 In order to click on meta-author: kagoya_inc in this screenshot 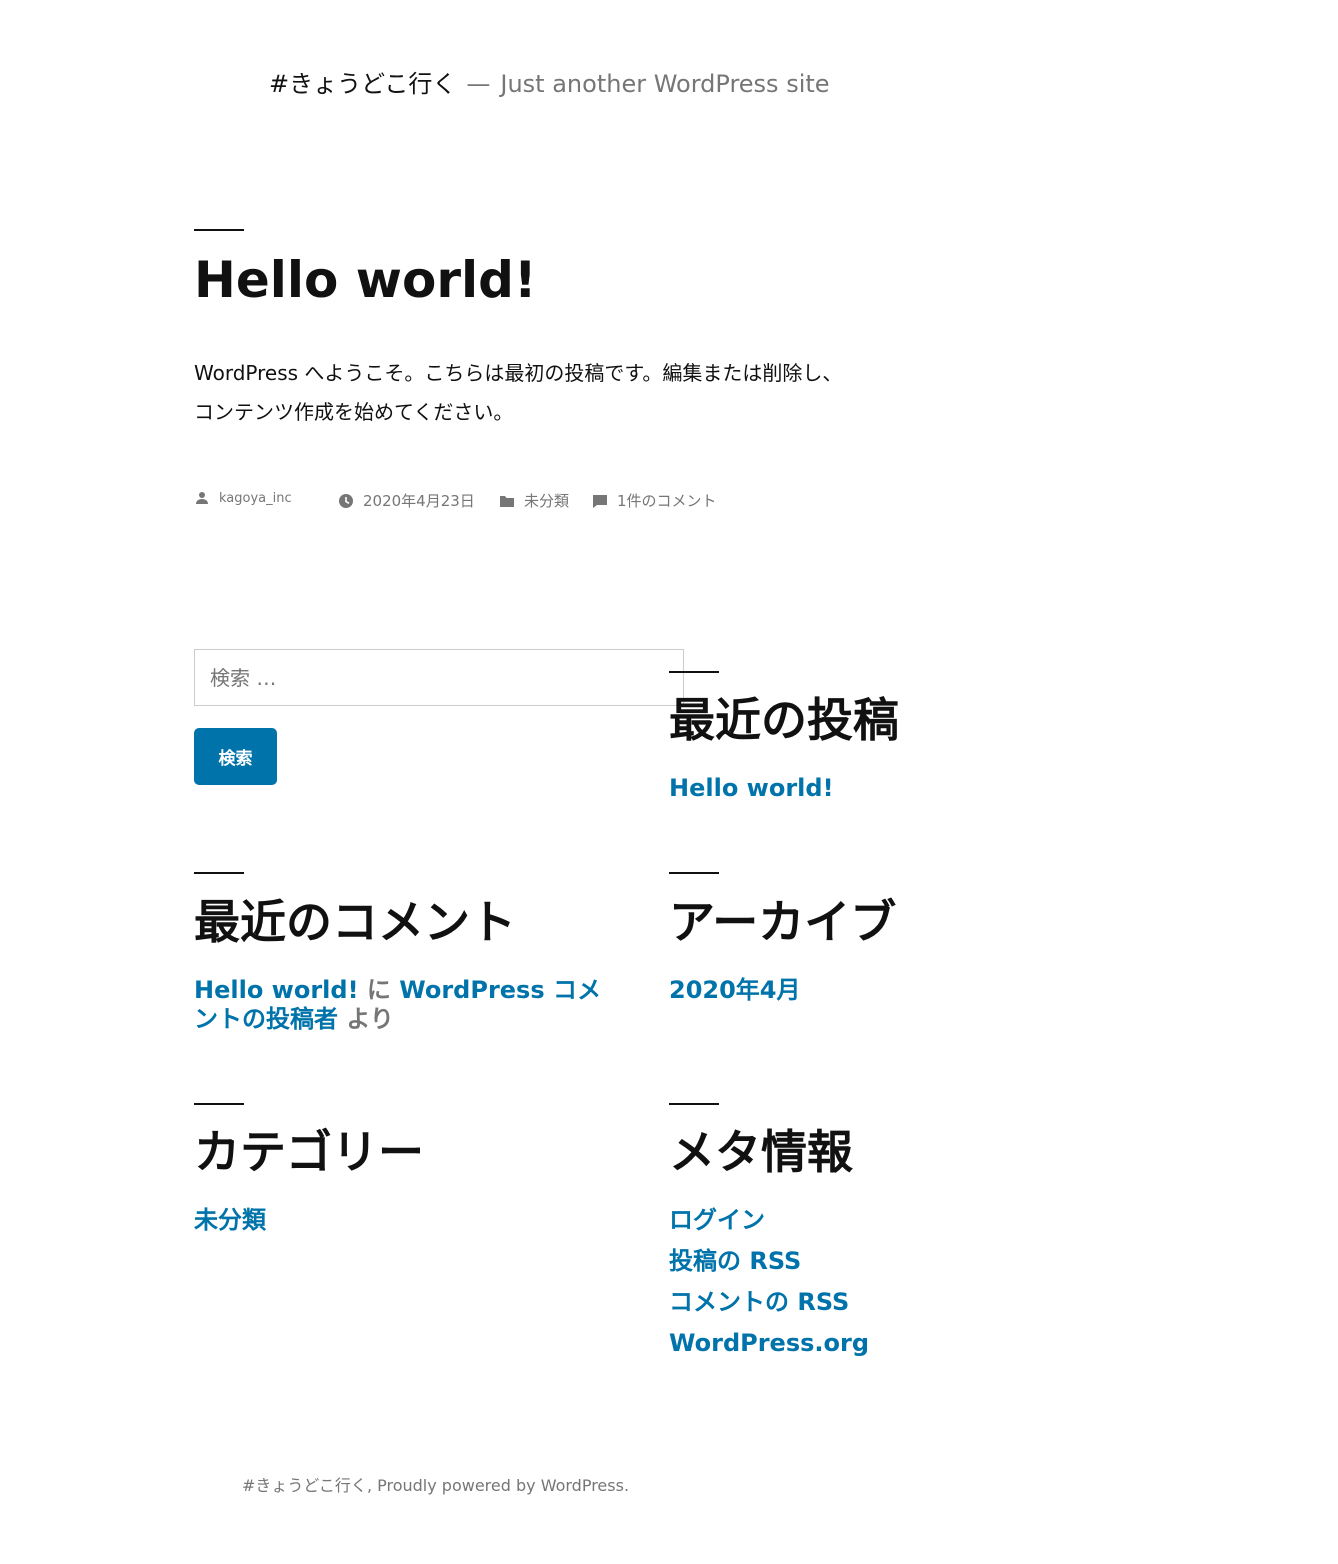, I will do `click(243, 498)`.